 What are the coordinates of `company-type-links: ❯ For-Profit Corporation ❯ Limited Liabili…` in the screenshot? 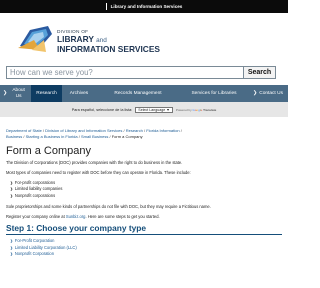 It's located at (146, 247).